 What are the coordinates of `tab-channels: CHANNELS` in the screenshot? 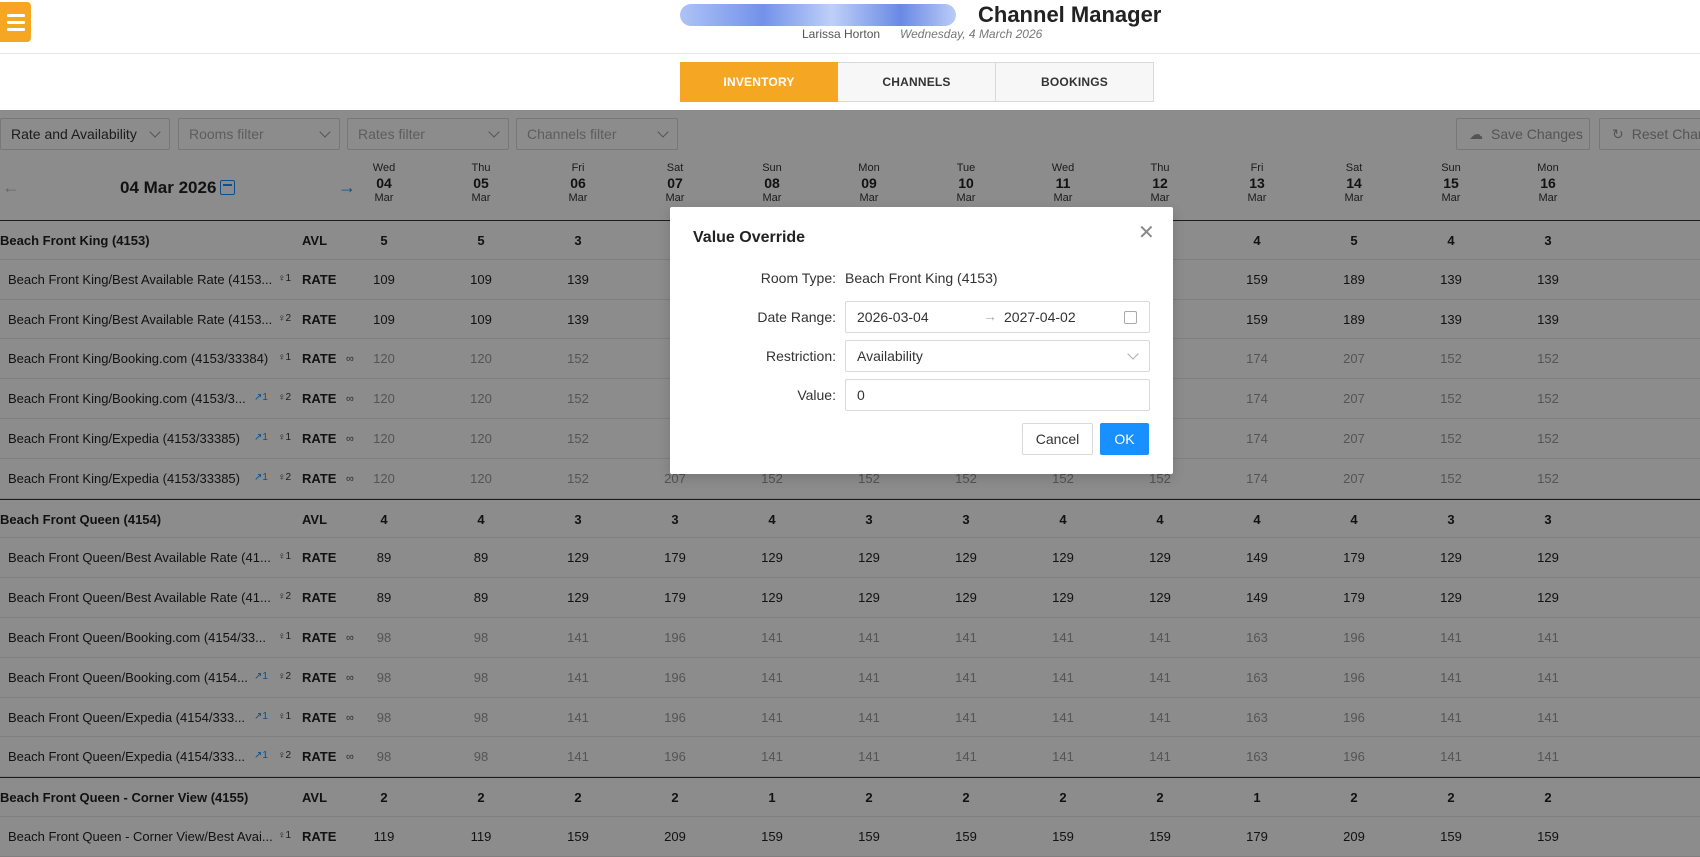 It's located at (917, 82).